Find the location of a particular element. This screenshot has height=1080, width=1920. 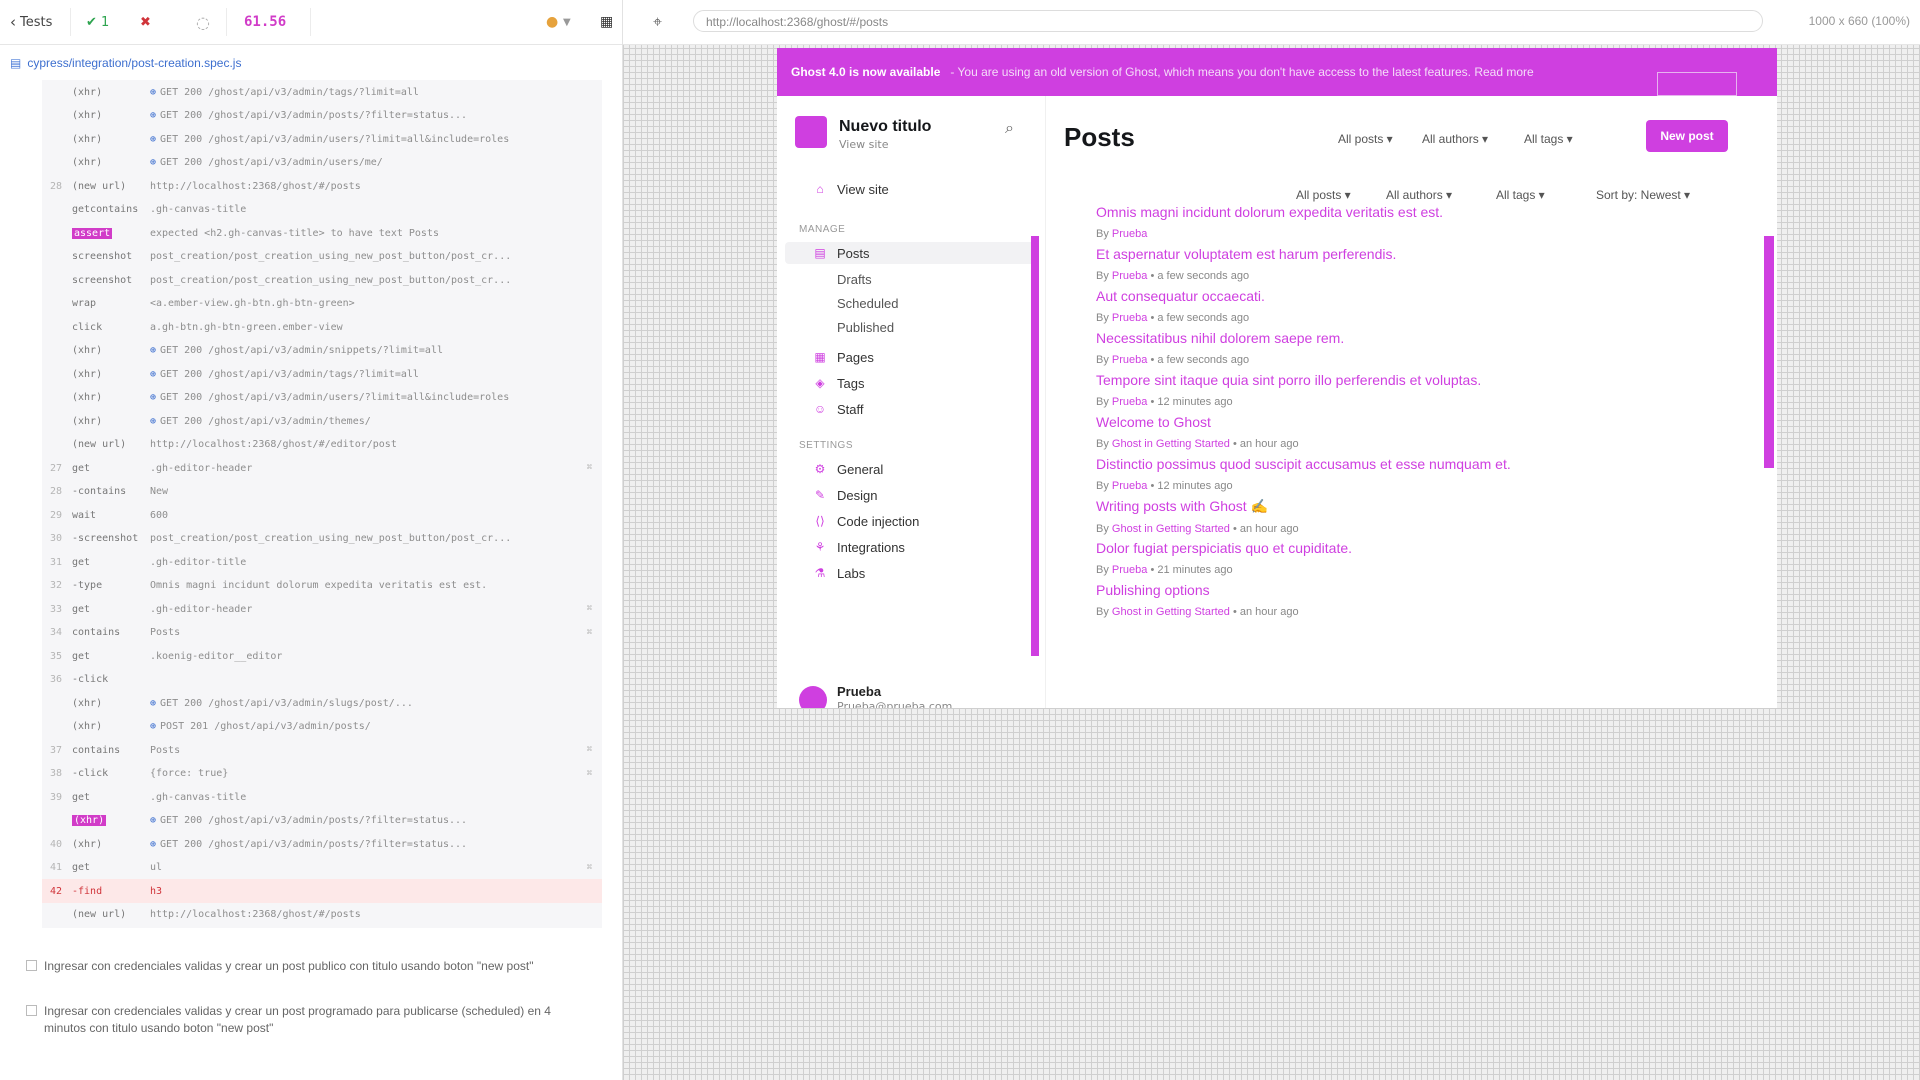

command-row: 33 get .gh-editor-header ⌘ is located at coordinates (322, 609).